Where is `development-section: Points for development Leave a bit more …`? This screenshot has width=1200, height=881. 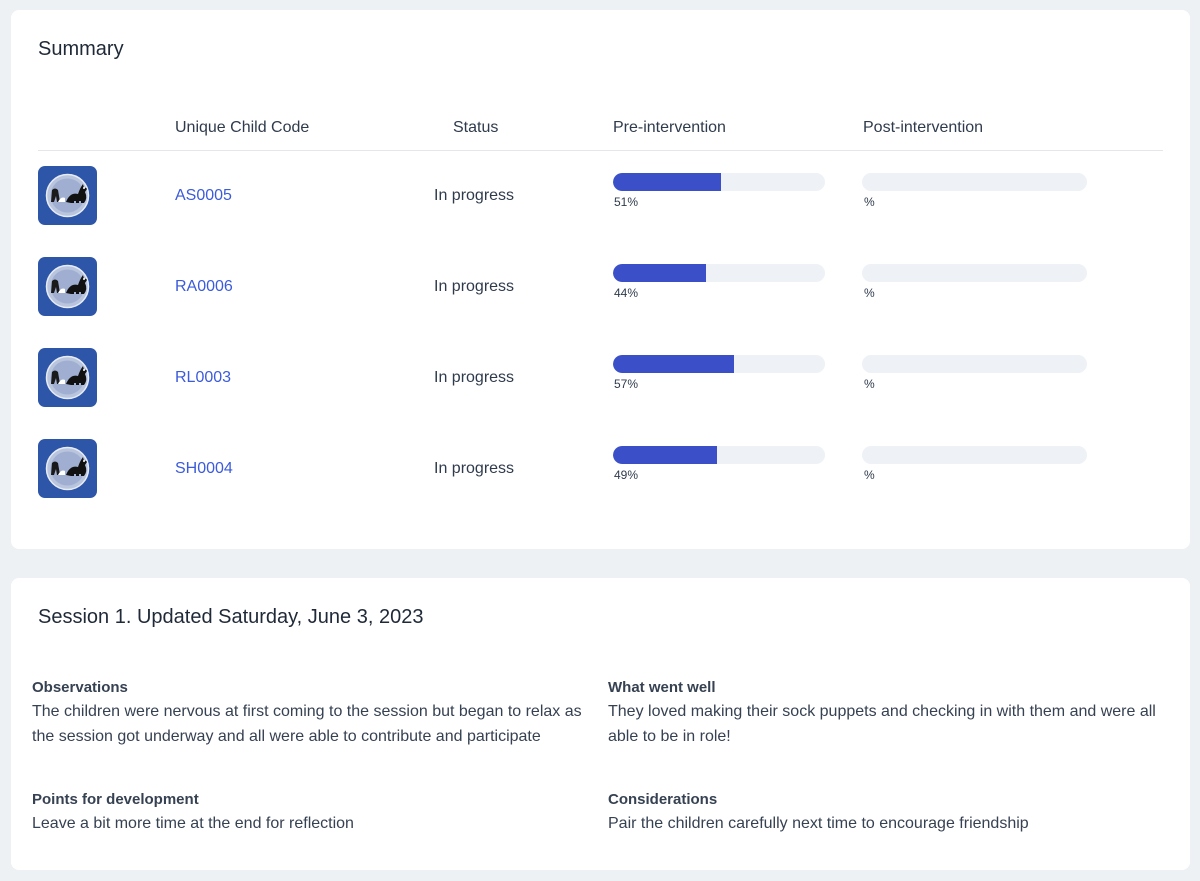 development-section: Points for development Leave a bit more … is located at coordinates (309, 812).